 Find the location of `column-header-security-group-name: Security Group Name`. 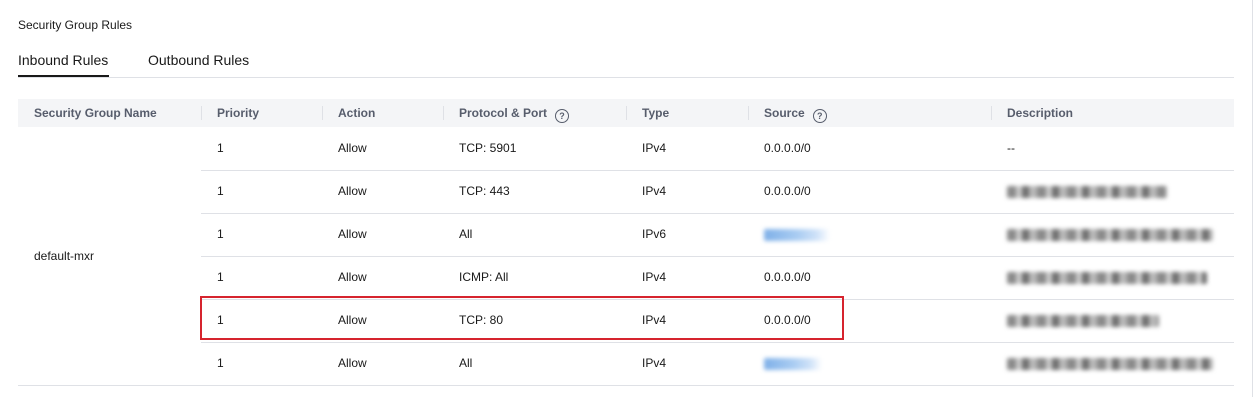

column-header-security-group-name: Security Group Name is located at coordinates (95, 113).